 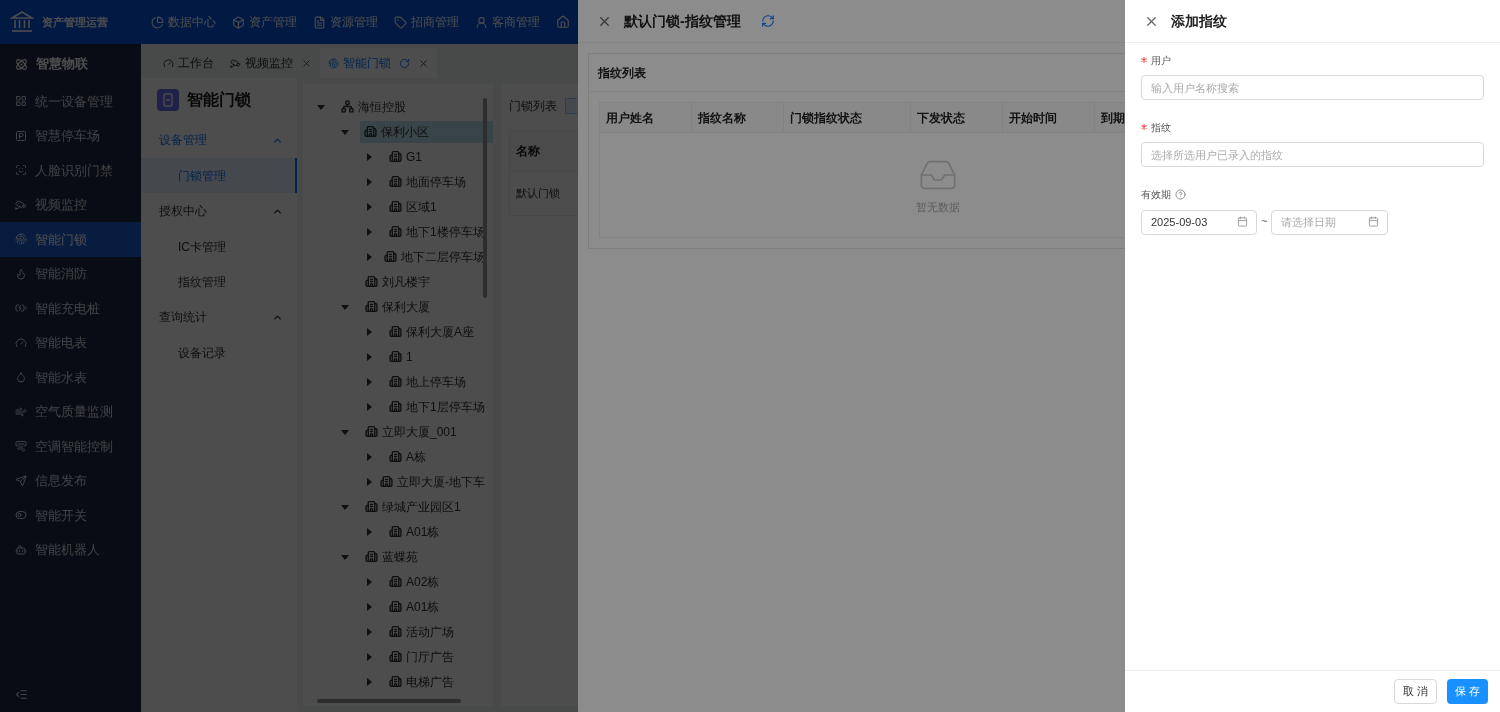 I want to click on nav-link: 客商管理, so click(x=507, y=22).